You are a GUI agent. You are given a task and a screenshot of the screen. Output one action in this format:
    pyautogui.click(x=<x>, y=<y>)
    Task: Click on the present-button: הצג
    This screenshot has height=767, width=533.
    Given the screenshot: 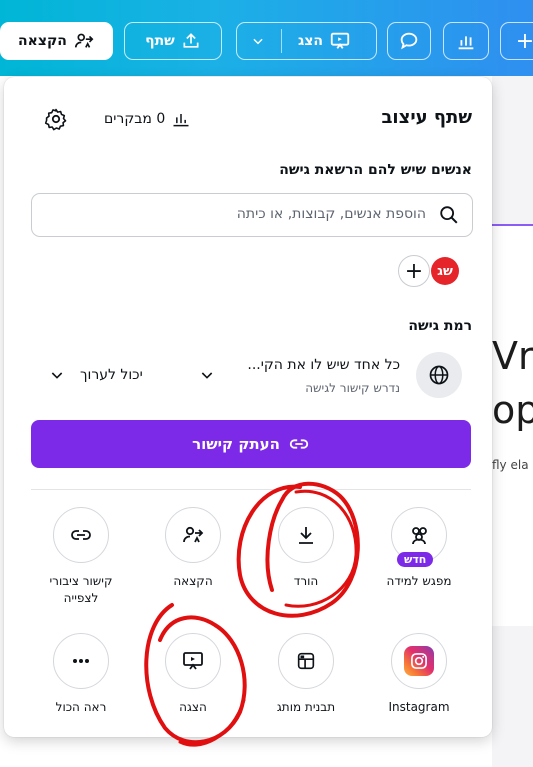 What is the action you would take?
    pyautogui.click(x=306, y=41)
    